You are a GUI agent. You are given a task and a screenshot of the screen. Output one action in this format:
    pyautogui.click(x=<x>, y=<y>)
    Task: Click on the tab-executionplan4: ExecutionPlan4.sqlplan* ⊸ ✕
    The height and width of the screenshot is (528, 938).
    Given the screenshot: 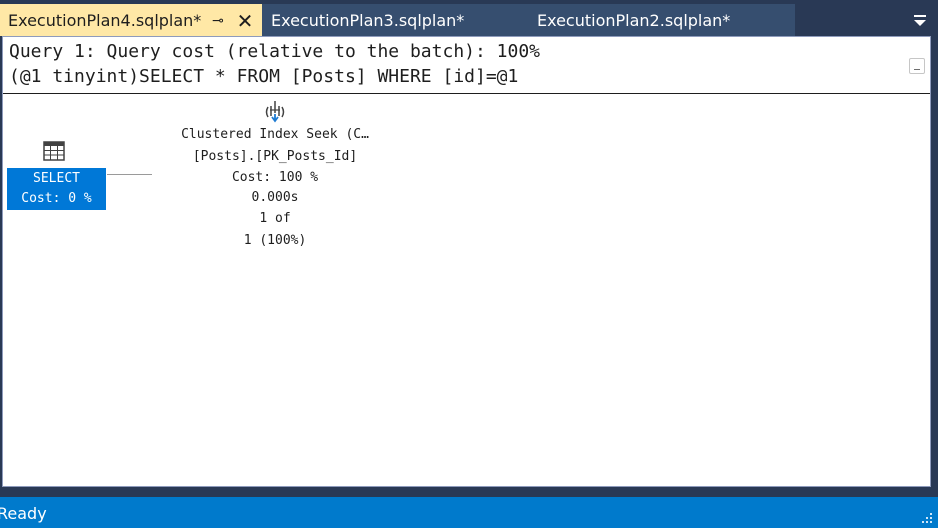 What is the action you would take?
    pyautogui.click(x=131, y=20)
    